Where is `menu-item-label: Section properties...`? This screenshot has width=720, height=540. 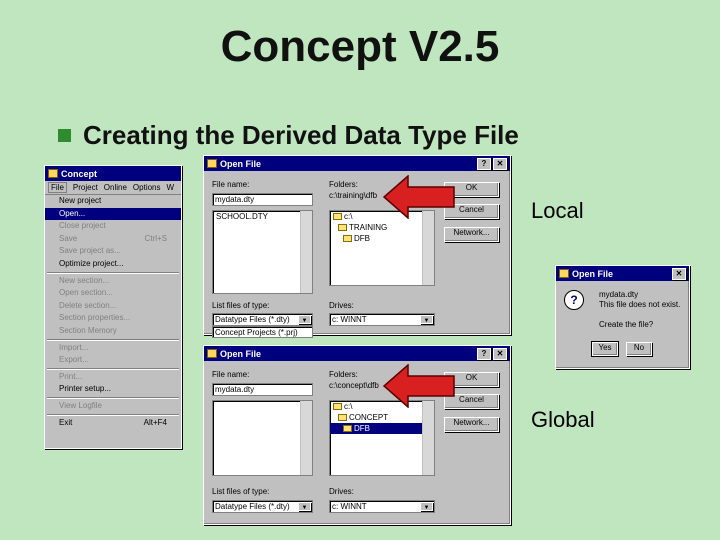
menu-item-label: Section properties... is located at coordinates (95, 318).